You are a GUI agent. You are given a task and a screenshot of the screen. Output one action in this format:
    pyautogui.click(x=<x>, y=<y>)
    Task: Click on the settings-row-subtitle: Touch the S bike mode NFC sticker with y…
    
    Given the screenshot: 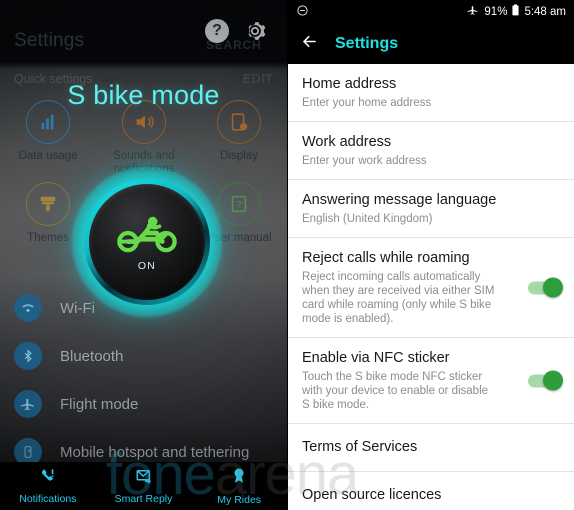 What is the action you would take?
    pyautogui.click(x=395, y=391)
    